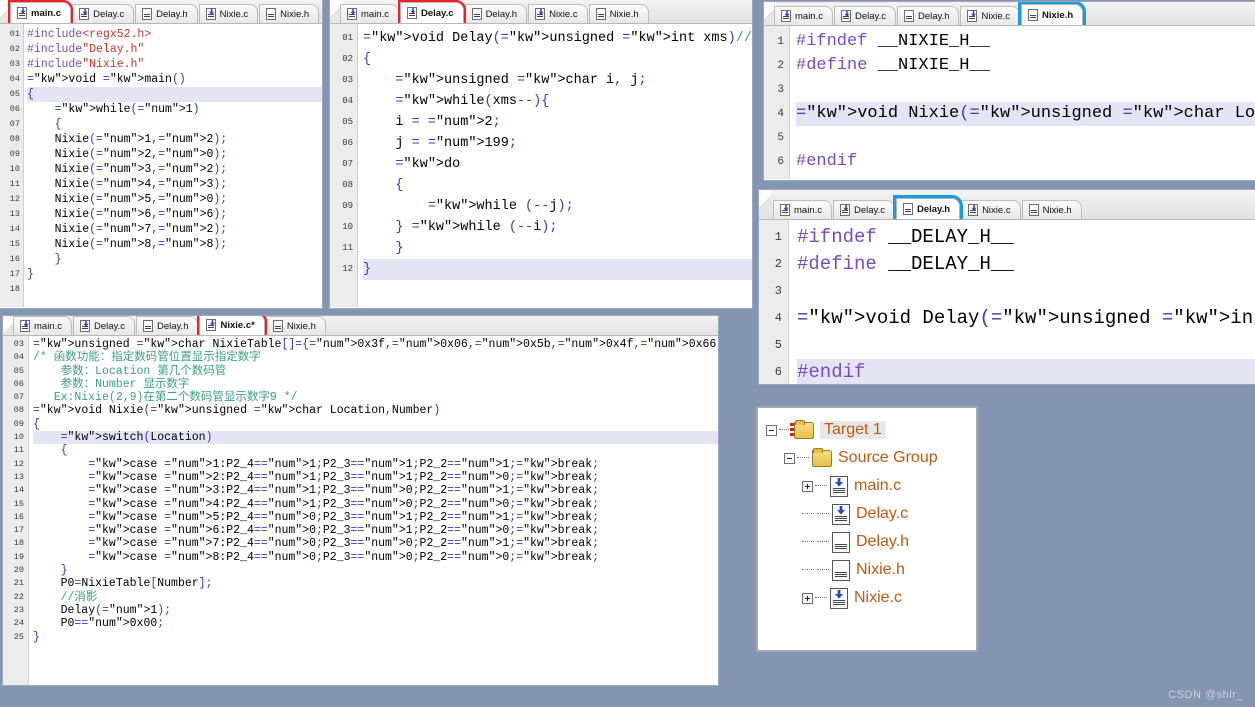 The image size is (1255, 707). What do you see at coordinates (557, 227) in the screenshot?
I see `code-line: } ="kw">while (--i);` at bounding box center [557, 227].